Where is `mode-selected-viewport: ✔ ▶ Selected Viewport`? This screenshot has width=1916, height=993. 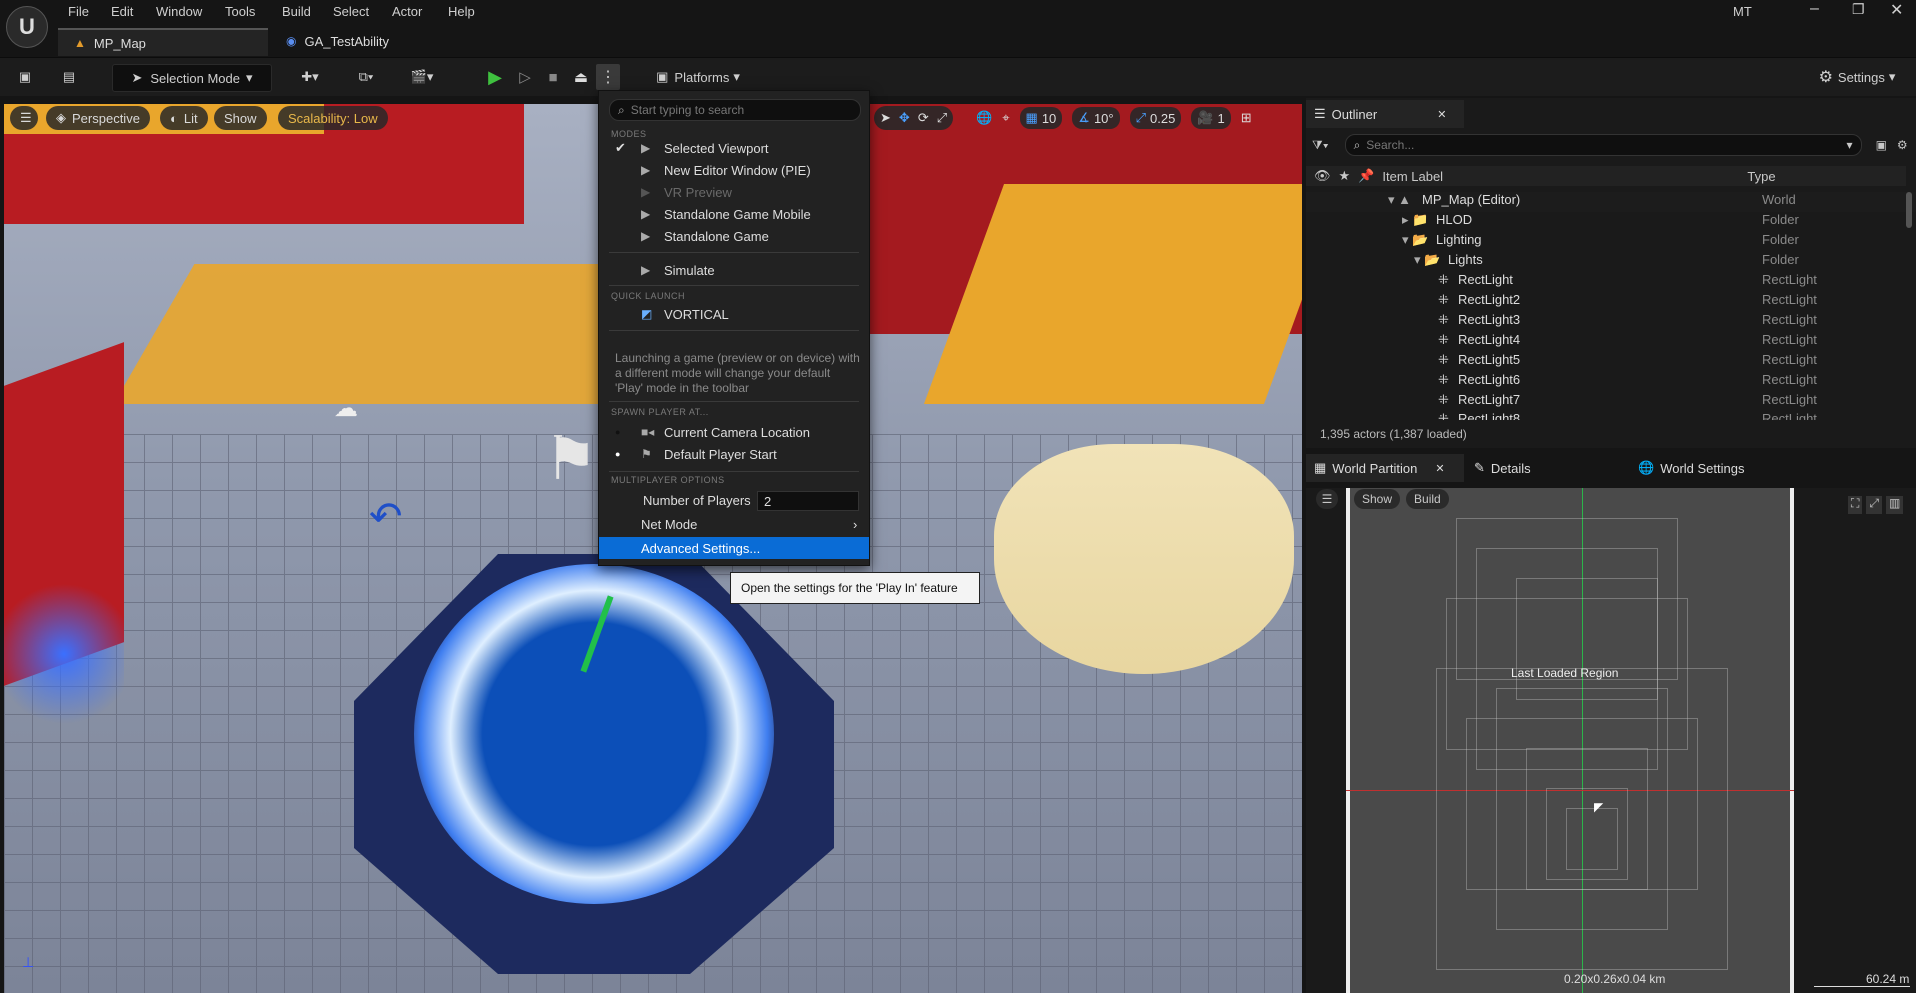
mode-selected-viewport: ✔ ▶ Selected Viewport is located at coordinates (734, 148).